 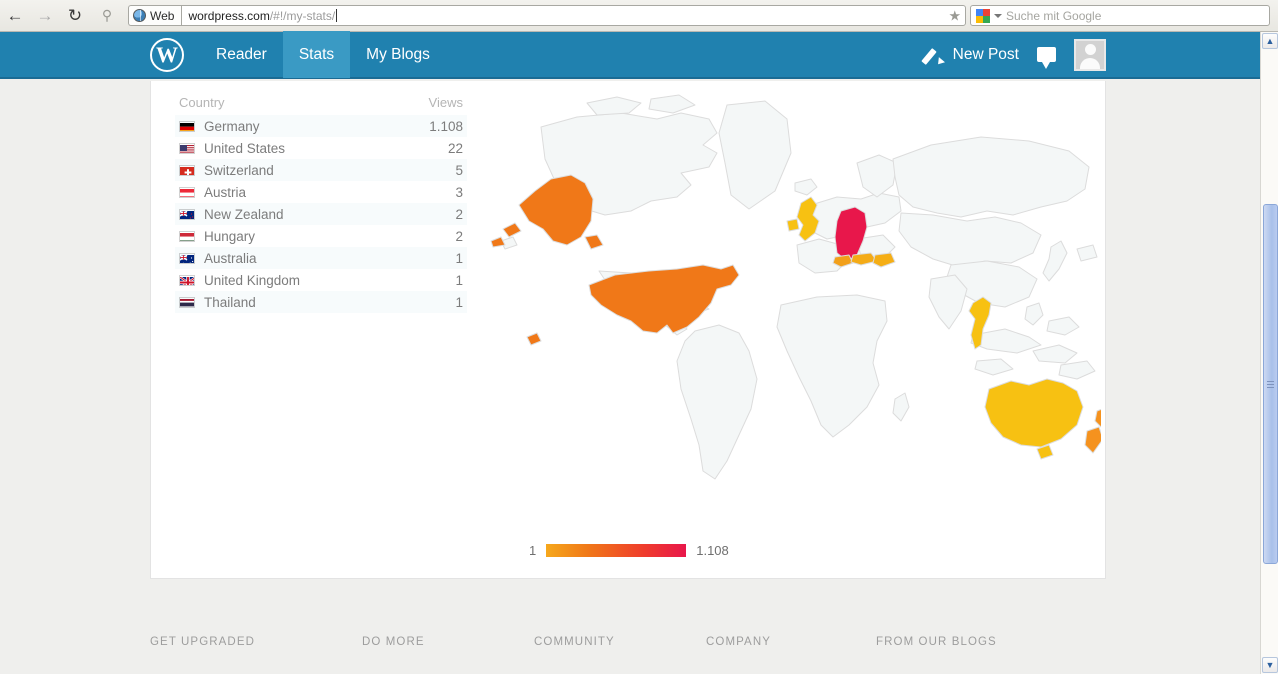 I want to click on primary-nav: Reader Stats My Blogs, so click(x=323, y=54).